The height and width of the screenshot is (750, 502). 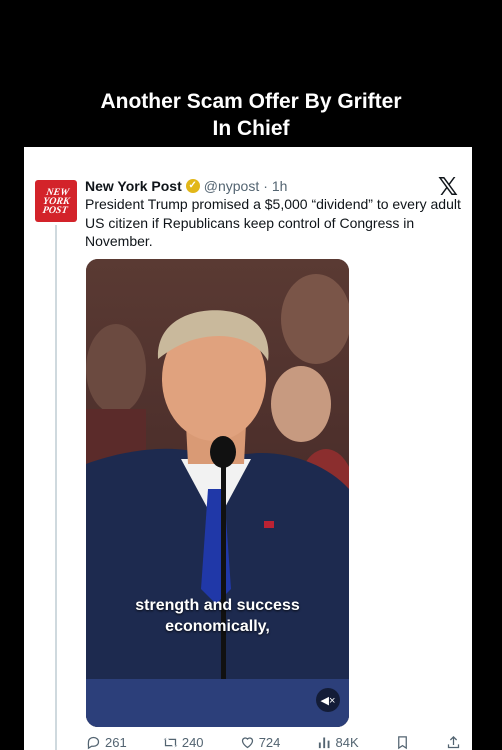 I want to click on share-button, so click(x=453, y=742).